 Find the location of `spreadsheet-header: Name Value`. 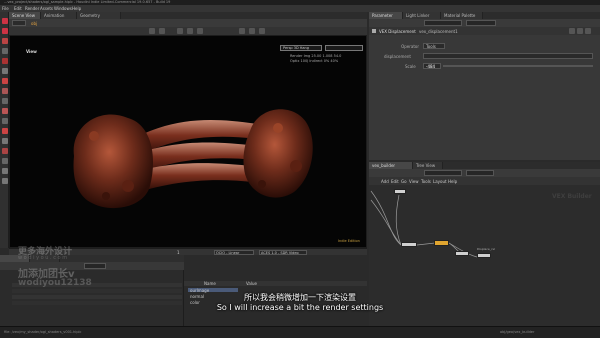

spreadsheet-header: Name Value is located at coordinates (275, 283).